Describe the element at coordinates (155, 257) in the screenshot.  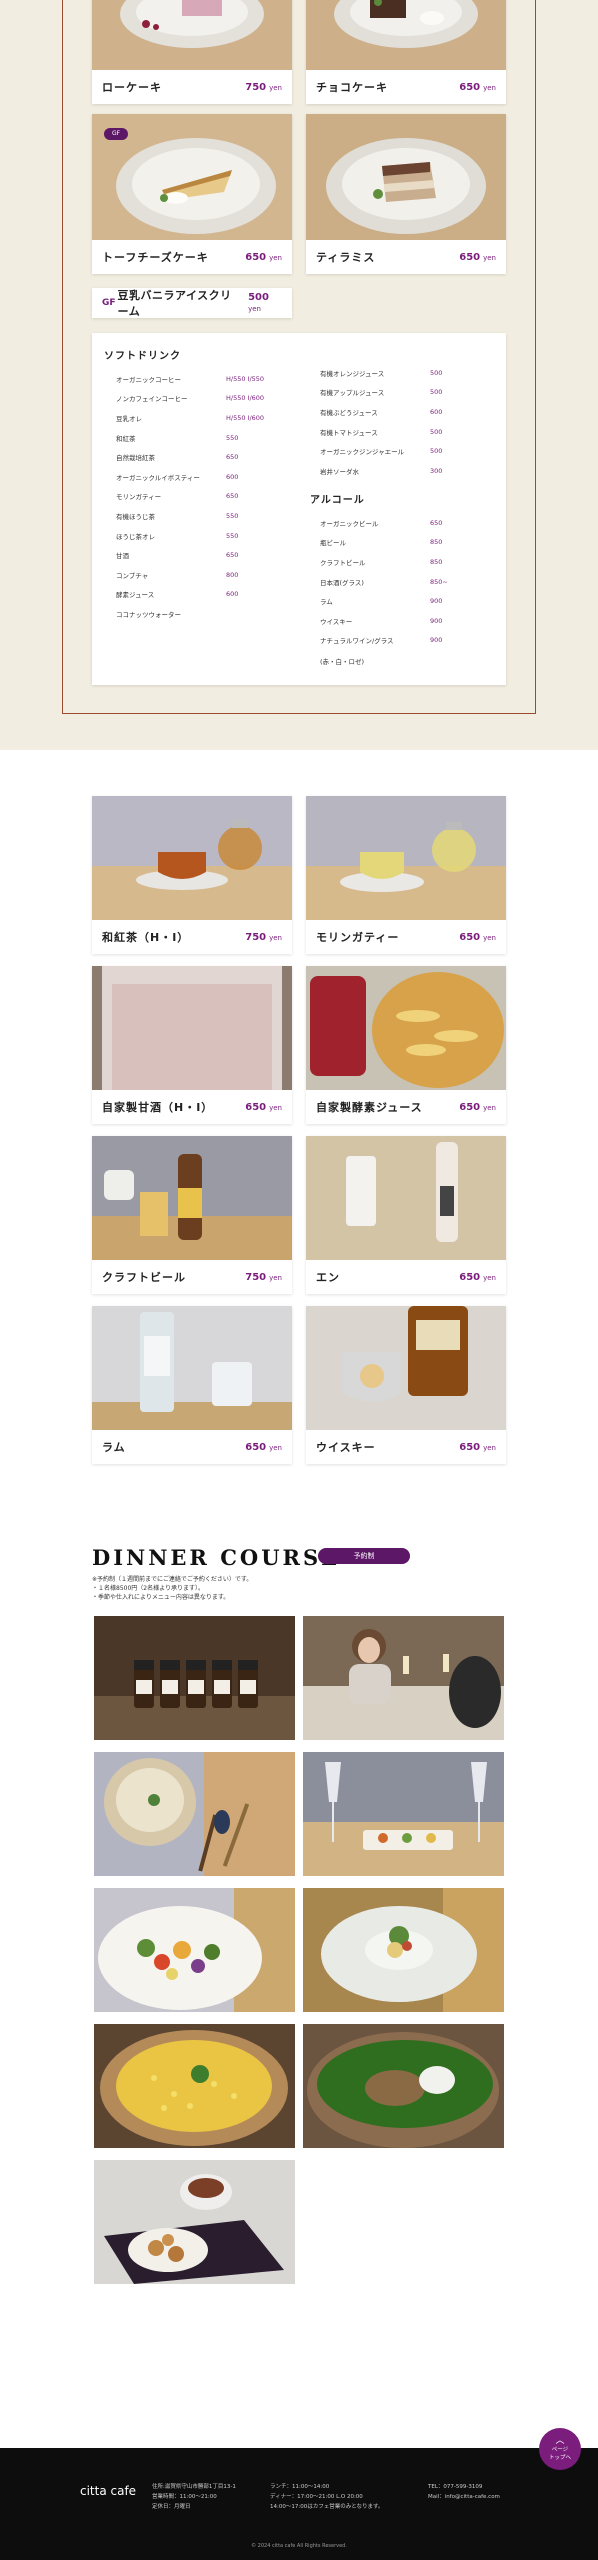
I see `dessert-name: トーフチーズケーキ` at that location.